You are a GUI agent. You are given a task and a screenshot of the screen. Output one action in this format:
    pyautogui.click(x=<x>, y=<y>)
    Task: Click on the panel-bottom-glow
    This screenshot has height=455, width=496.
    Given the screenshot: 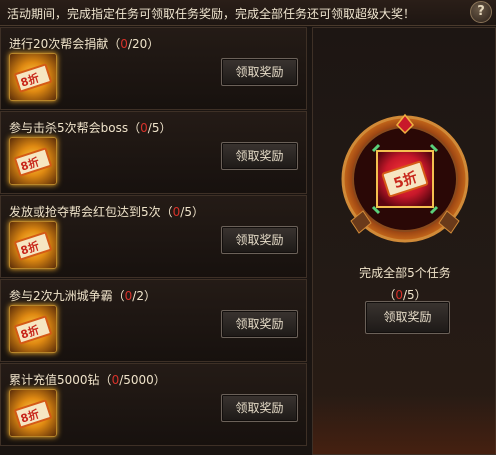 What is the action you would take?
    pyautogui.click(x=404, y=424)
    